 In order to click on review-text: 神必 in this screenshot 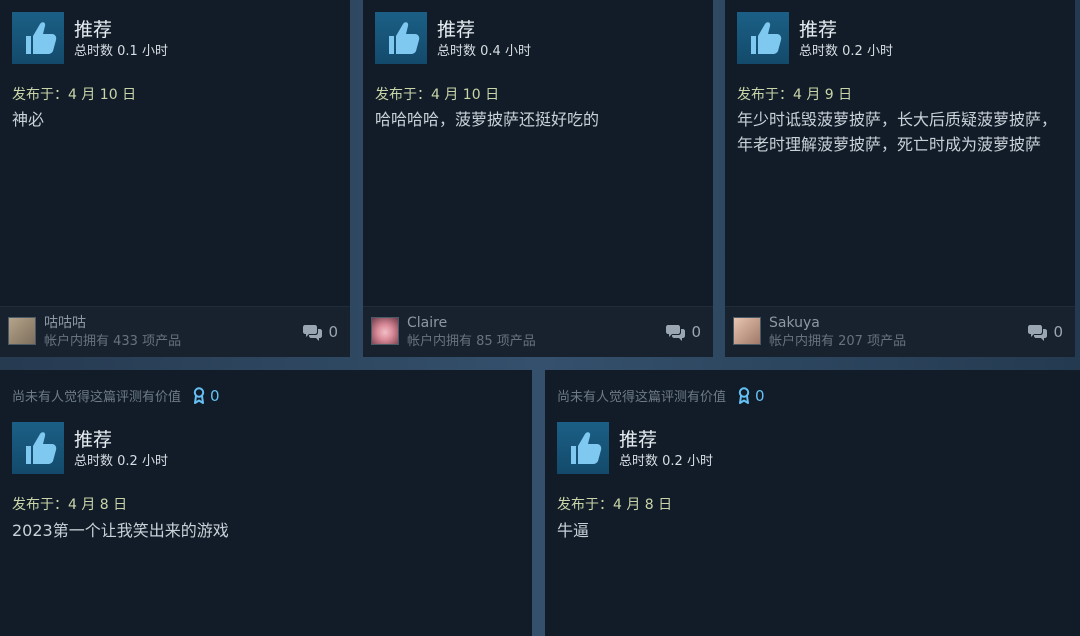, I will do `click(28, 119)`.